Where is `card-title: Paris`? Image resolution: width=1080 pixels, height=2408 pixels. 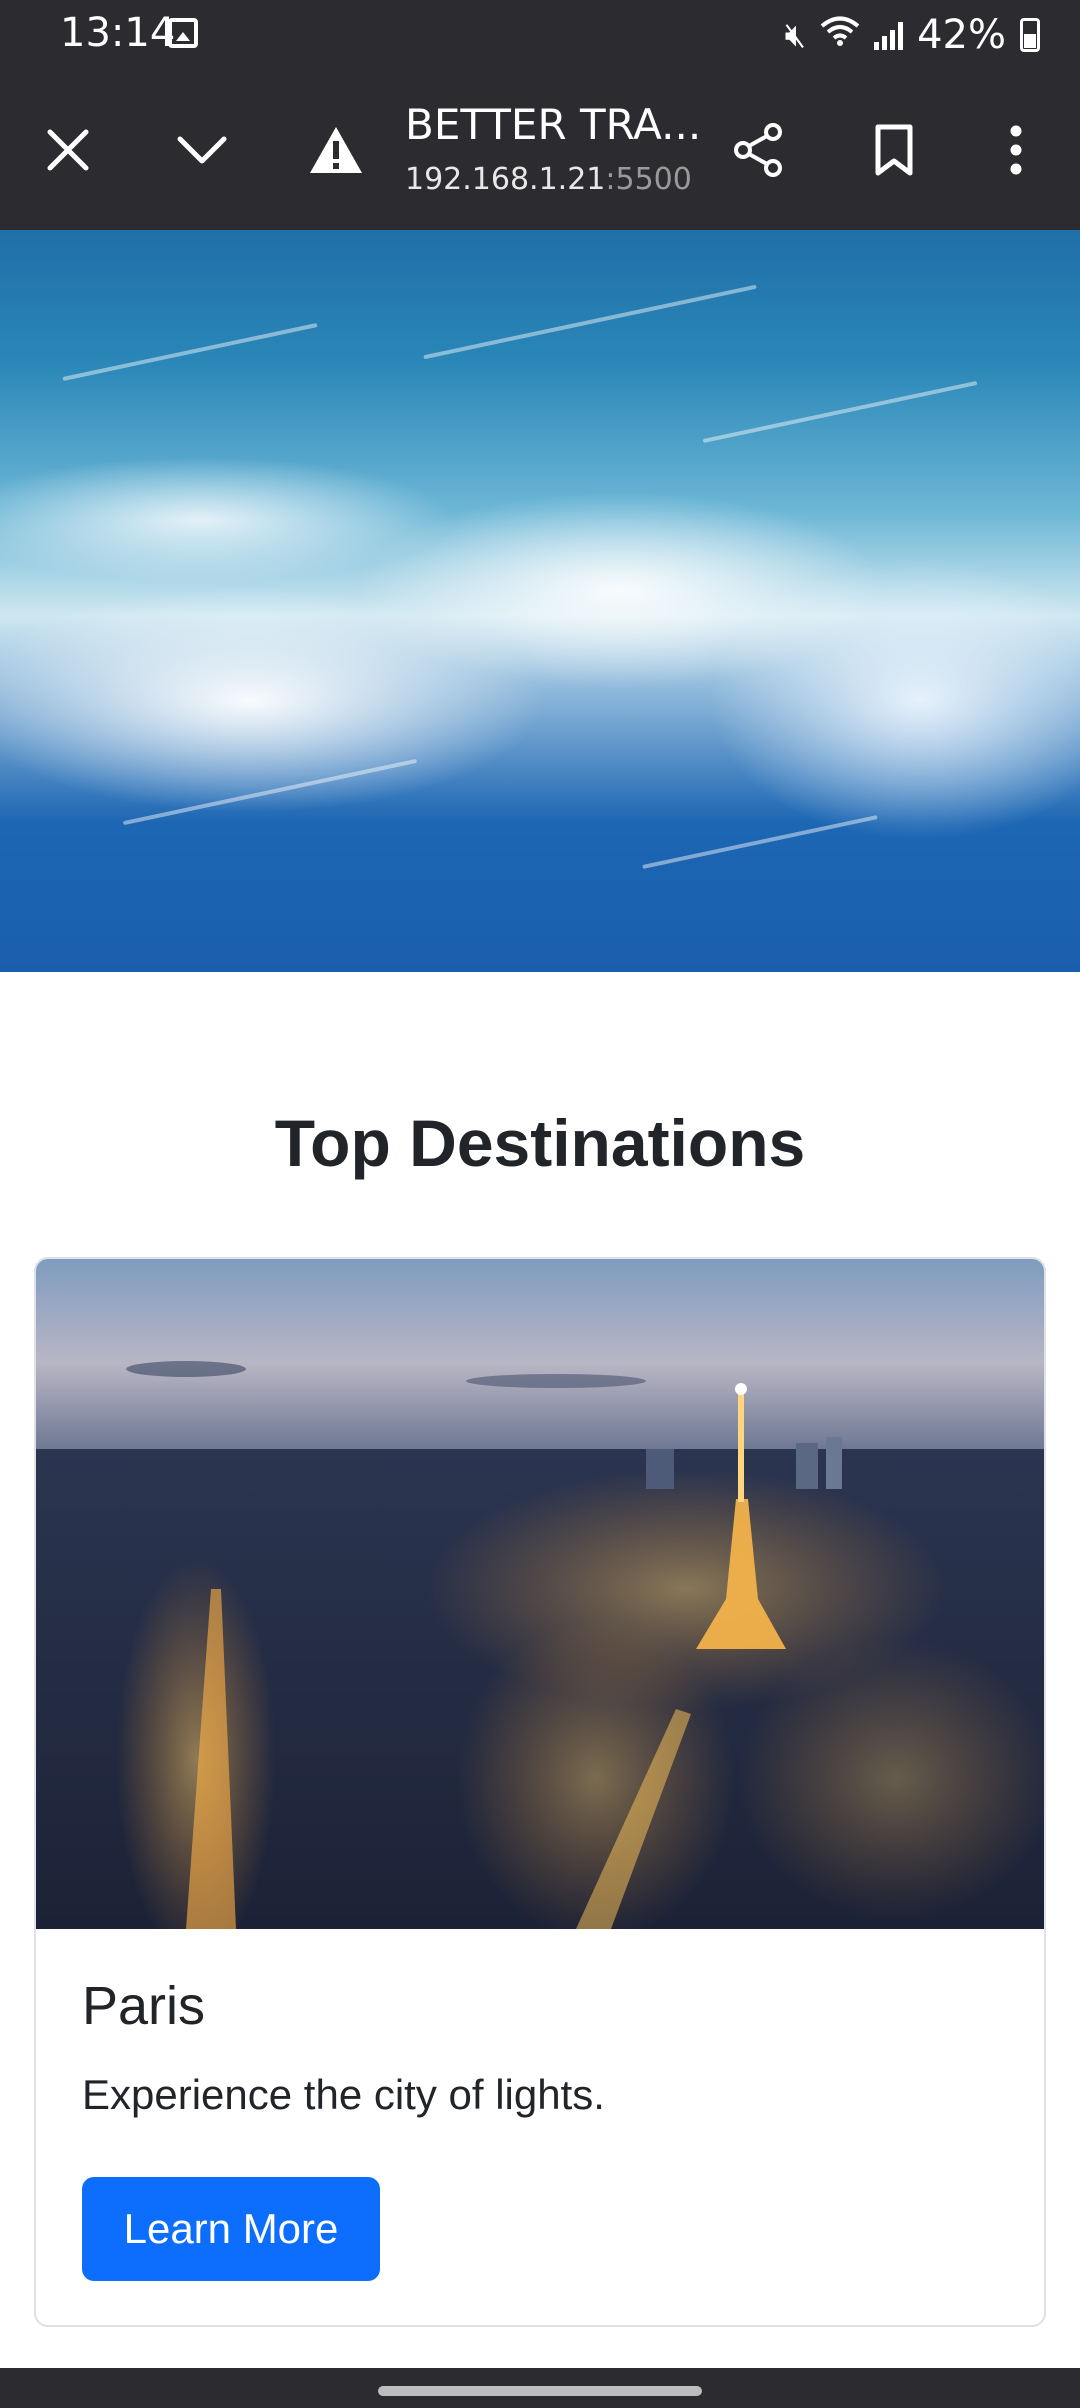
card-title: Paris is located at coordinates (144, 2006).